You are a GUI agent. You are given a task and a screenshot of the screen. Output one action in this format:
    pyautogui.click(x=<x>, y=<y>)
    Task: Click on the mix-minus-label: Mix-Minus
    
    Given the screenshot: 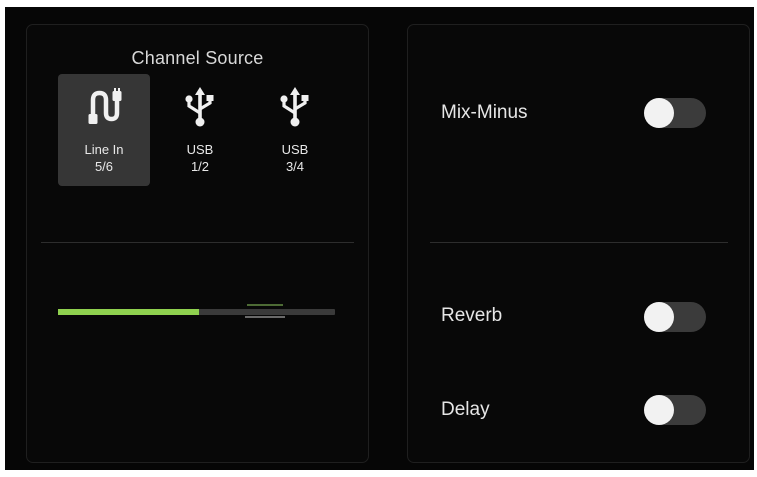 What is the action you would take?
    pyautogui.click(x=484, y=112)
    